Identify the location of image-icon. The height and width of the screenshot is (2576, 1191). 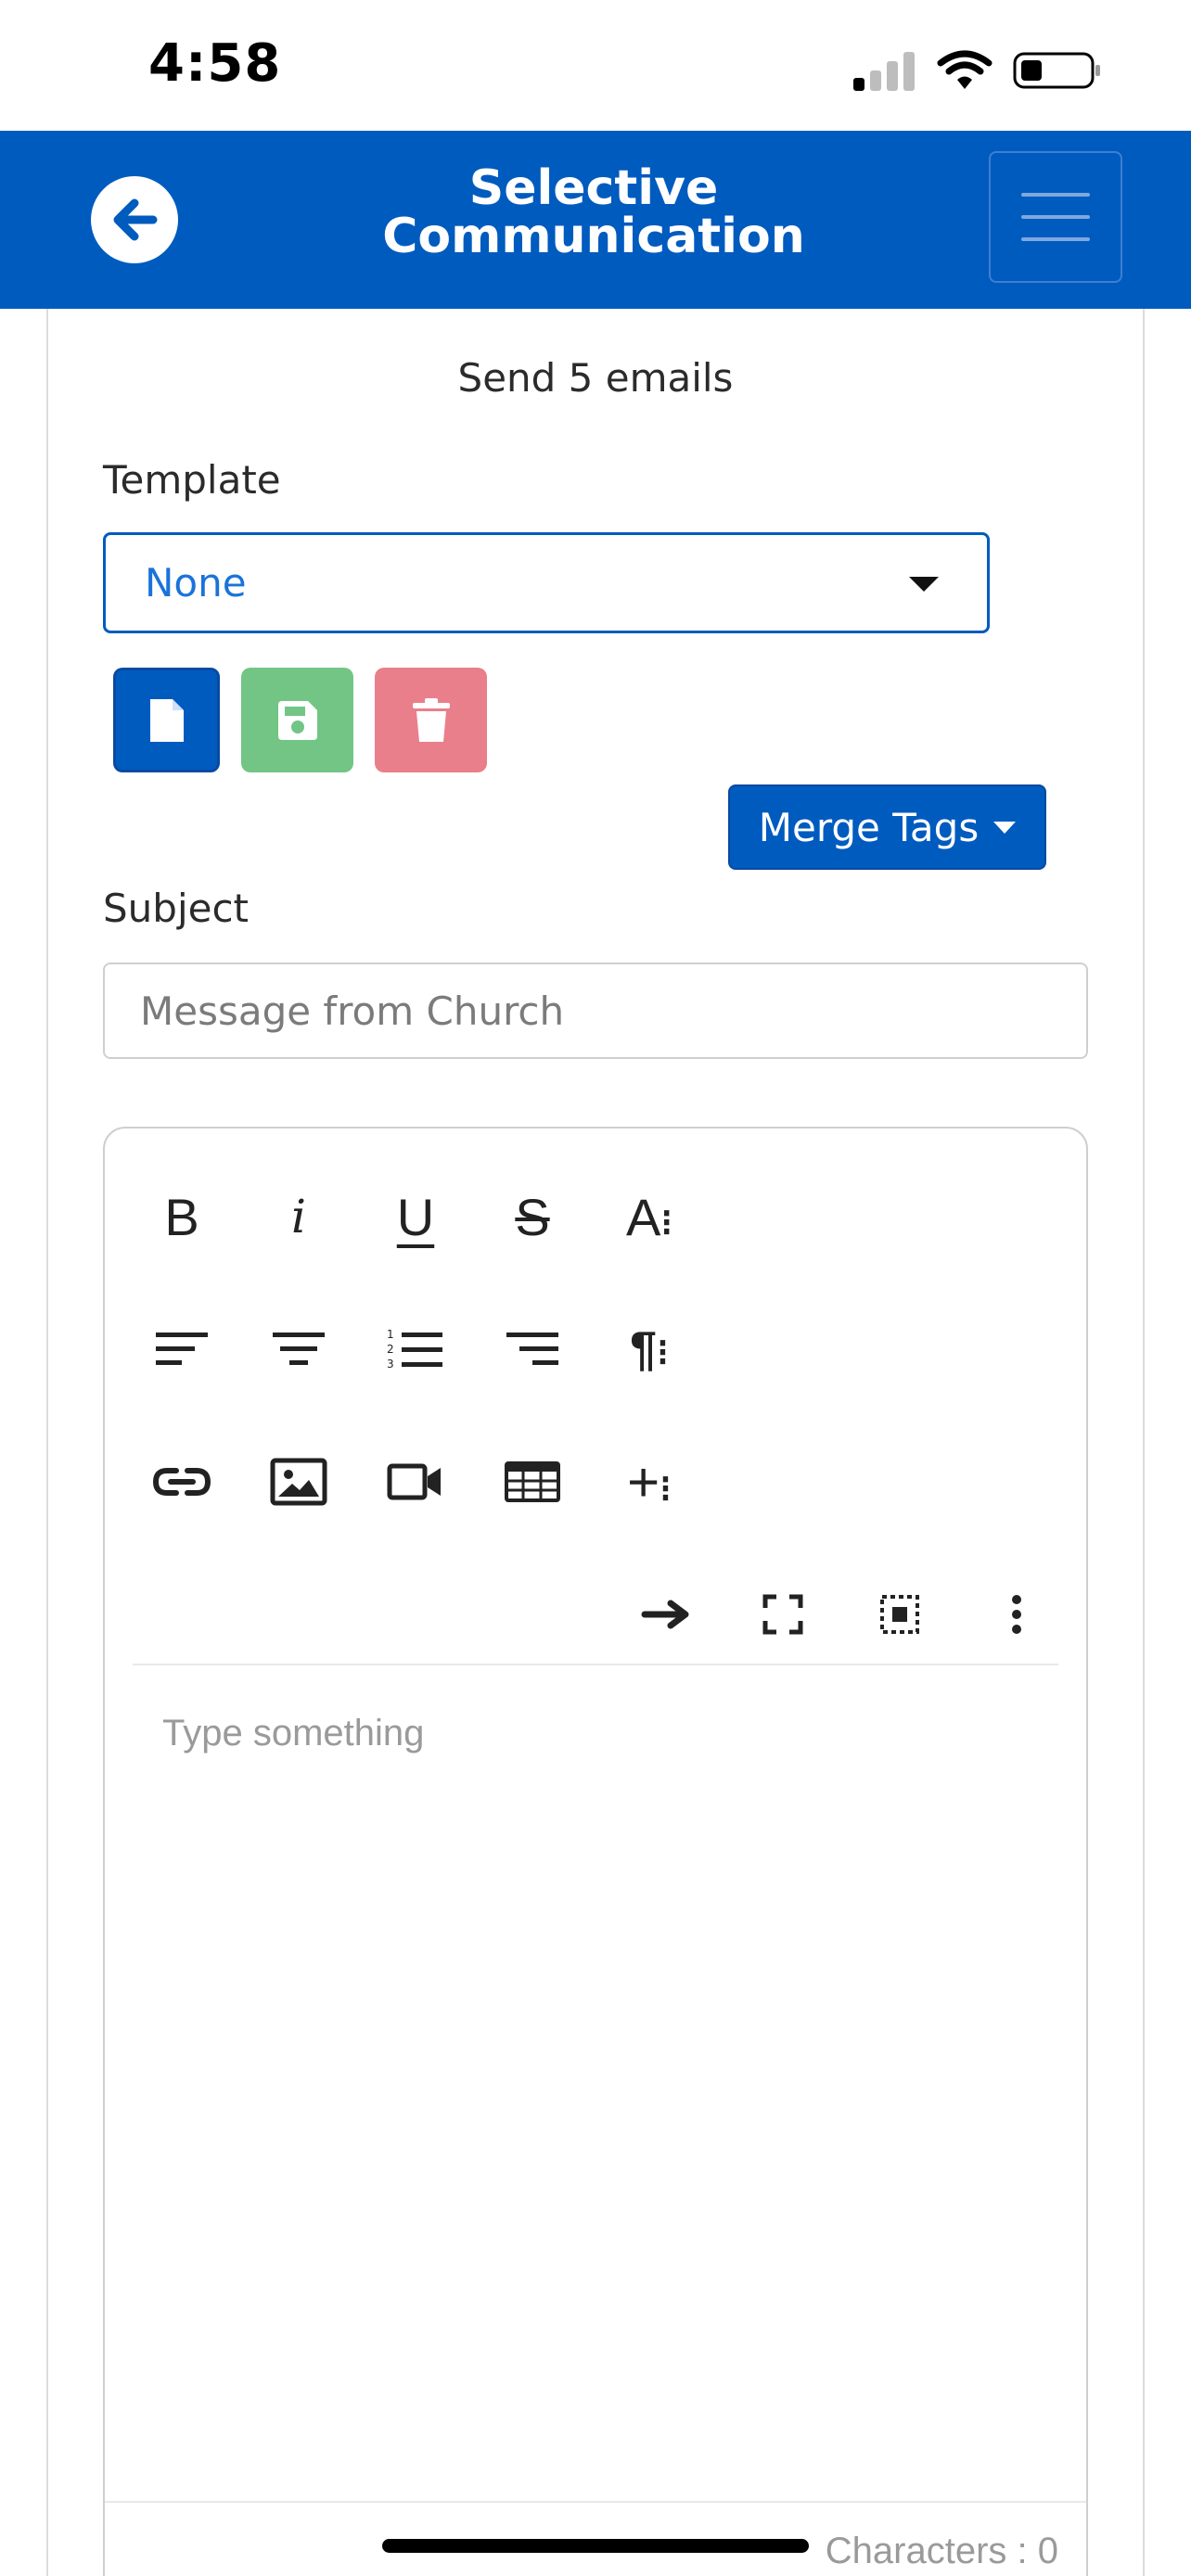
(298, 1482).